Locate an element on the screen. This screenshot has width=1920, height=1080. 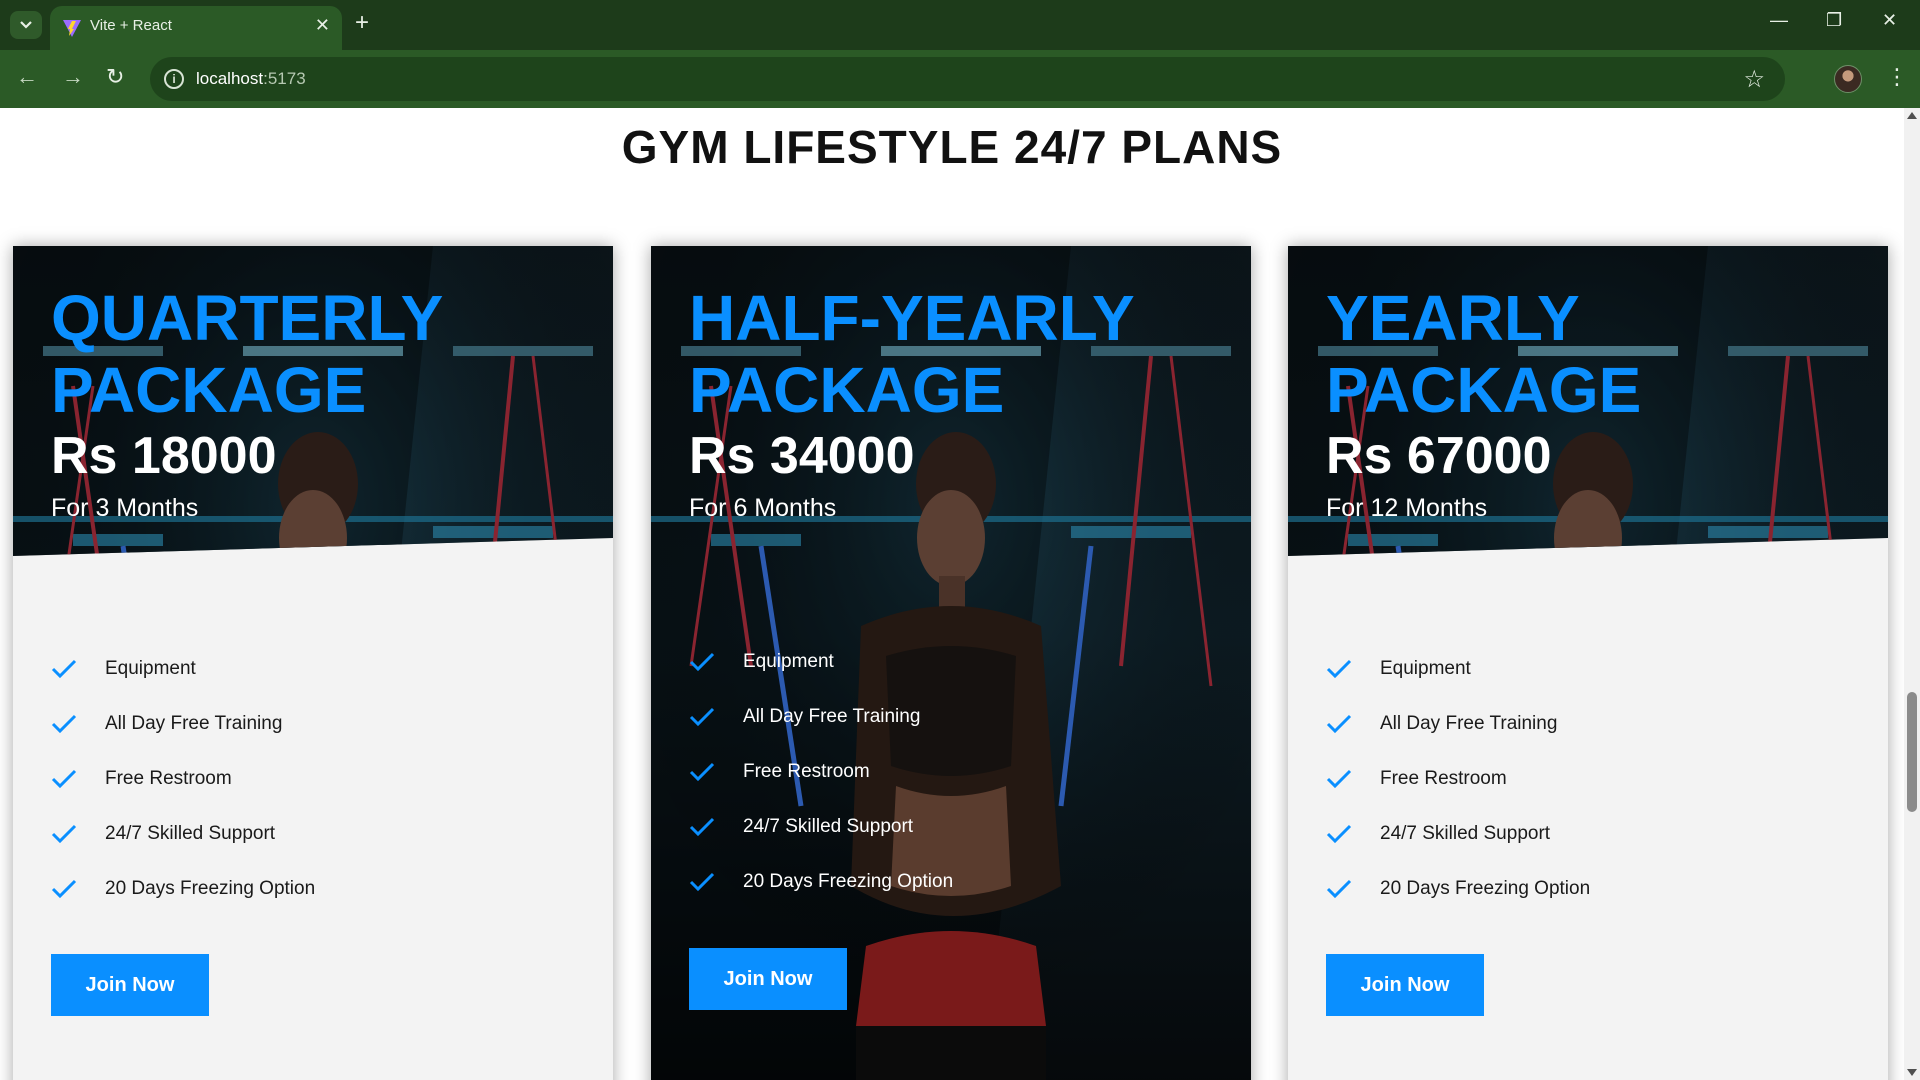
url-port: :5173 is located at coordinates (284, 78).